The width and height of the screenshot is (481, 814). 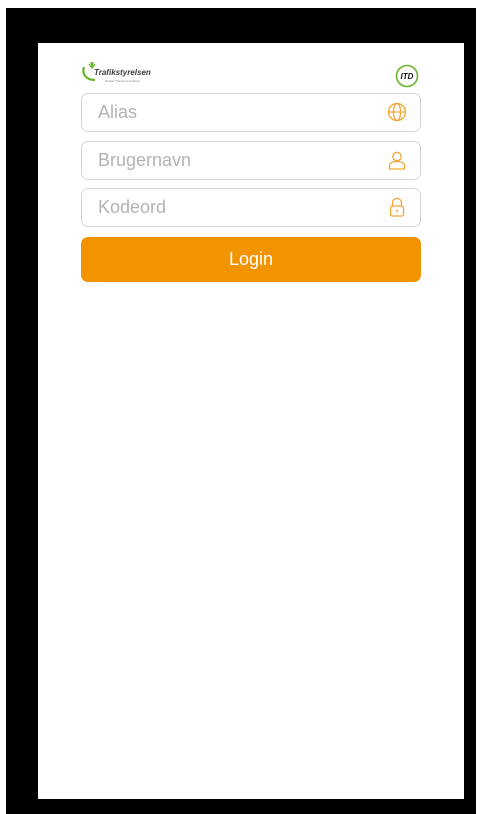 I want to click on lock-icon, so click(x=397, y=207).